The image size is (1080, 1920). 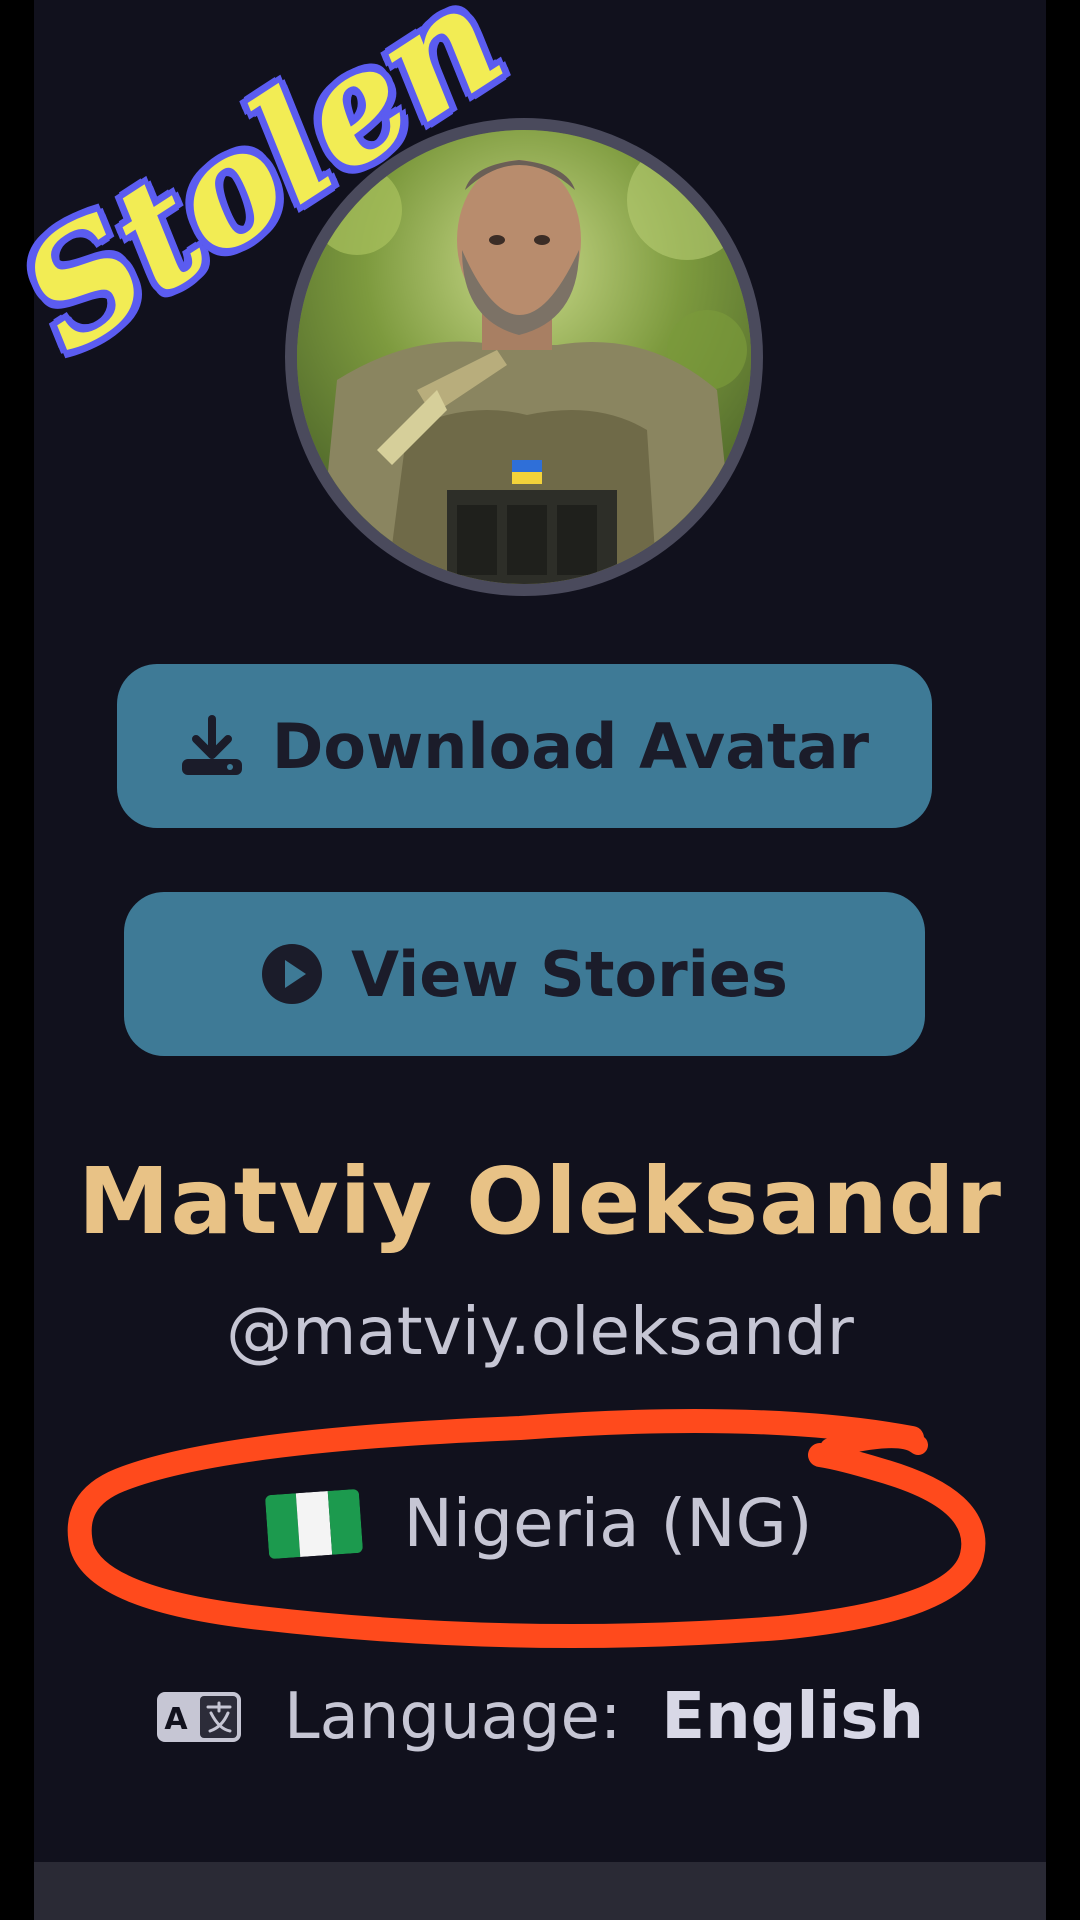 I want to click on download-avatar-button: Download Avatar, so click(x=524, y=746).